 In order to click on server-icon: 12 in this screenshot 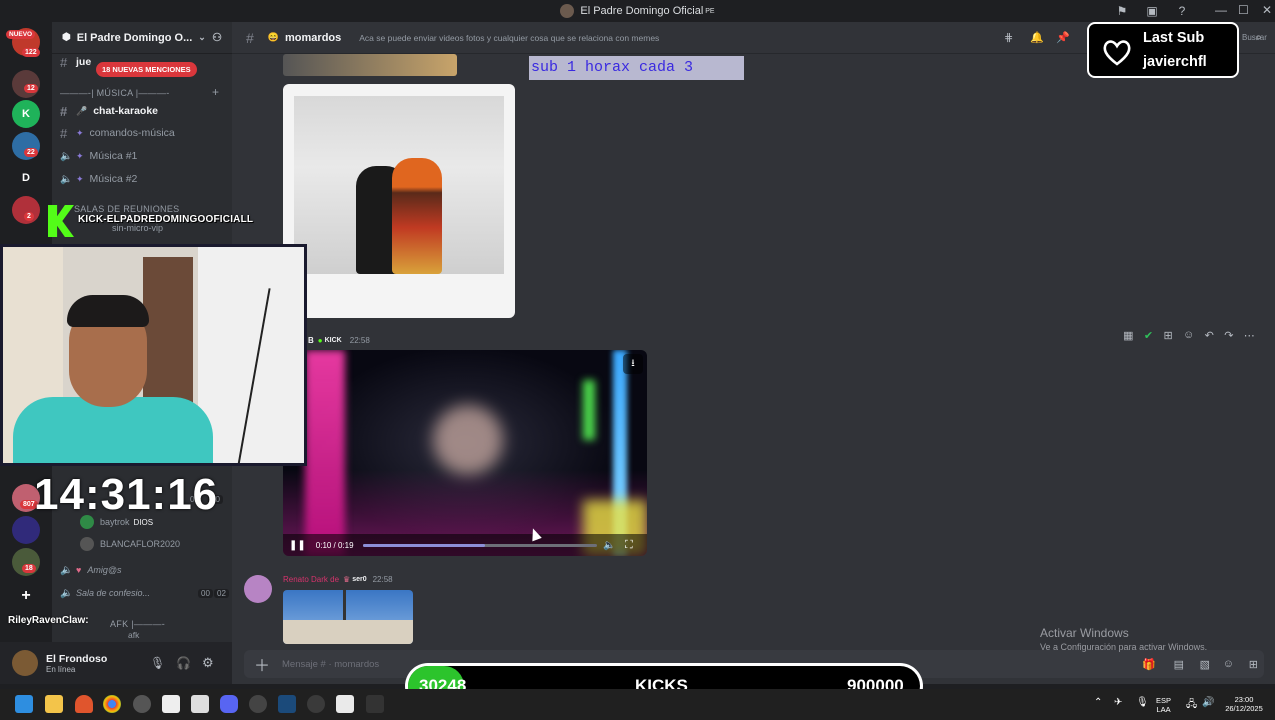, I will do `click(26, 84)`.